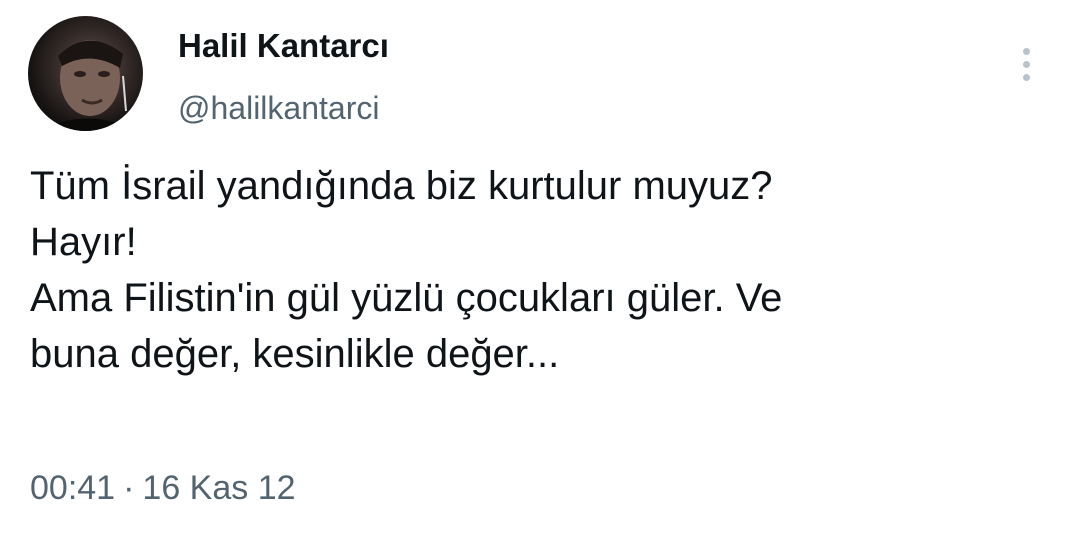 This screenshot has width=1080, height=541. I want to click on avatar-photo-icon, so click(88, 85).